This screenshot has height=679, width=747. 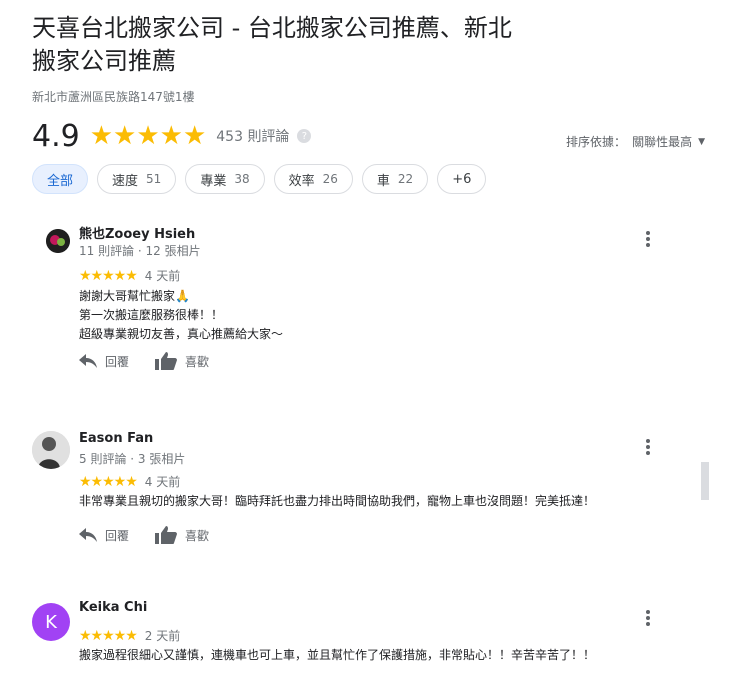 I want to click on chip-count: 51, so click(x=154, y=179).